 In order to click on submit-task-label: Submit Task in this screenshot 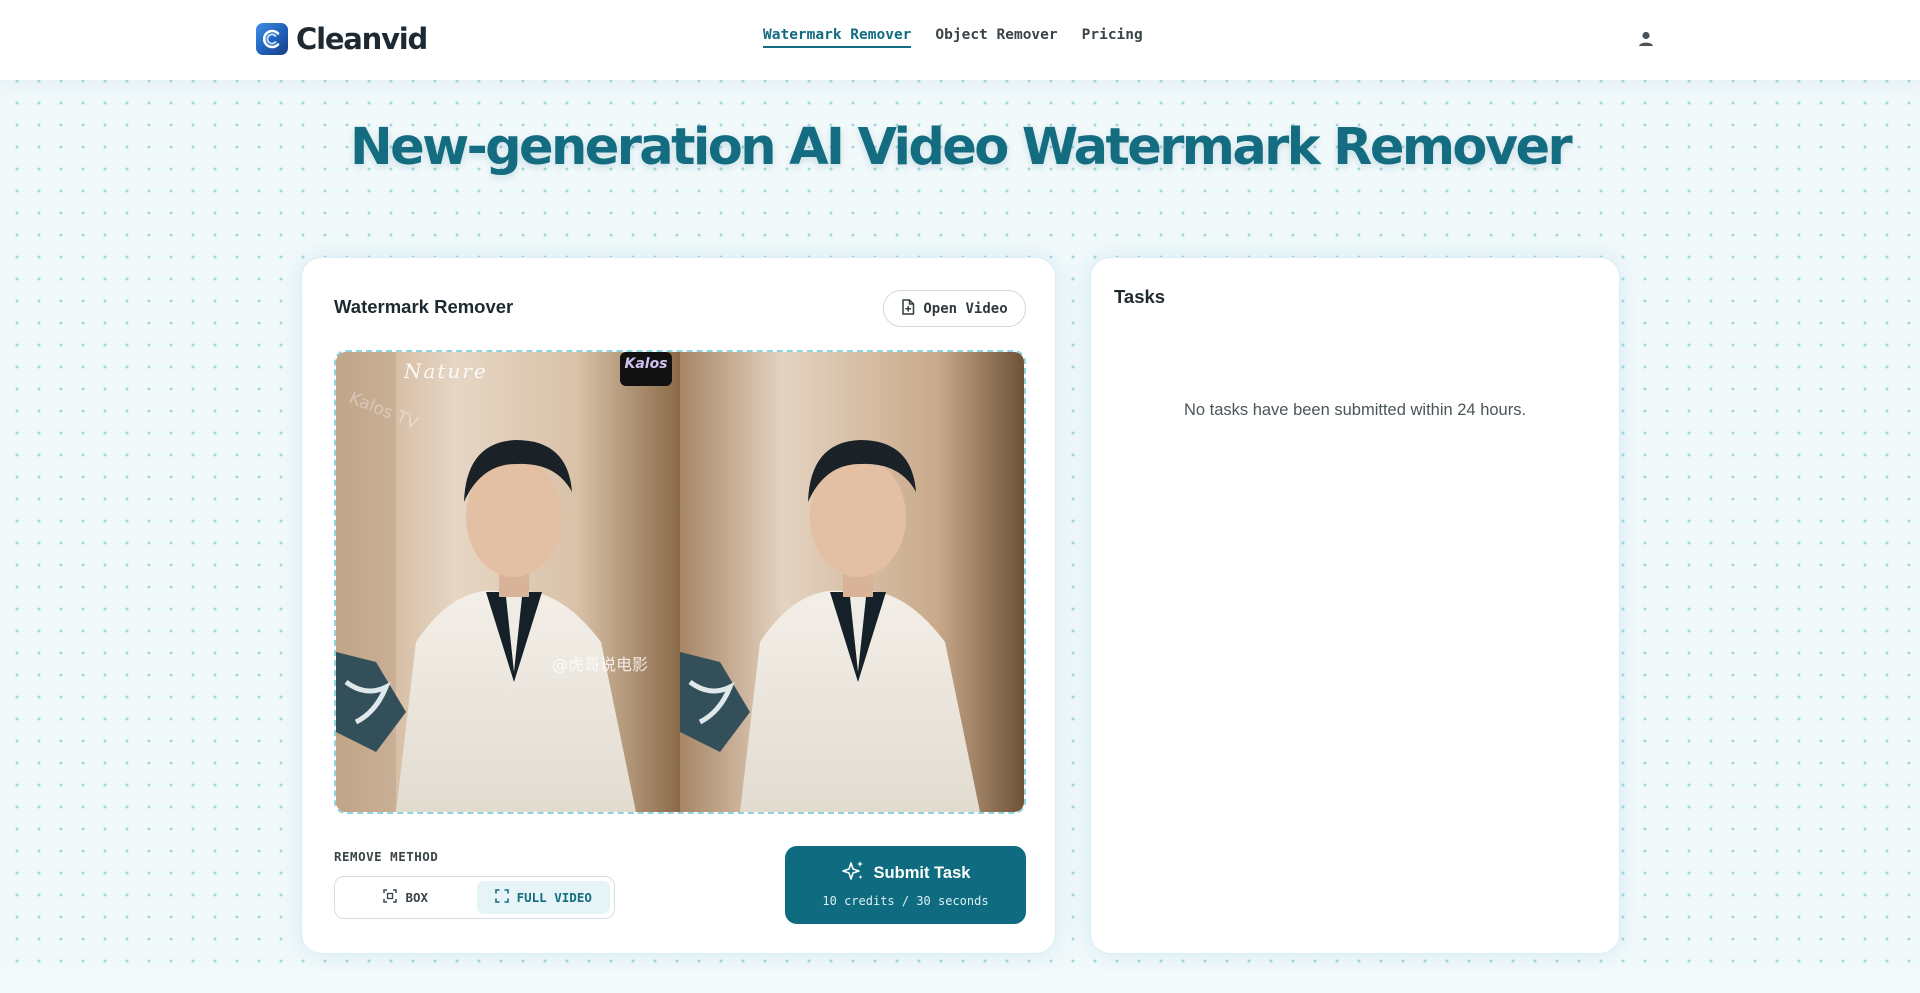, I will do `click(922, 873)`.